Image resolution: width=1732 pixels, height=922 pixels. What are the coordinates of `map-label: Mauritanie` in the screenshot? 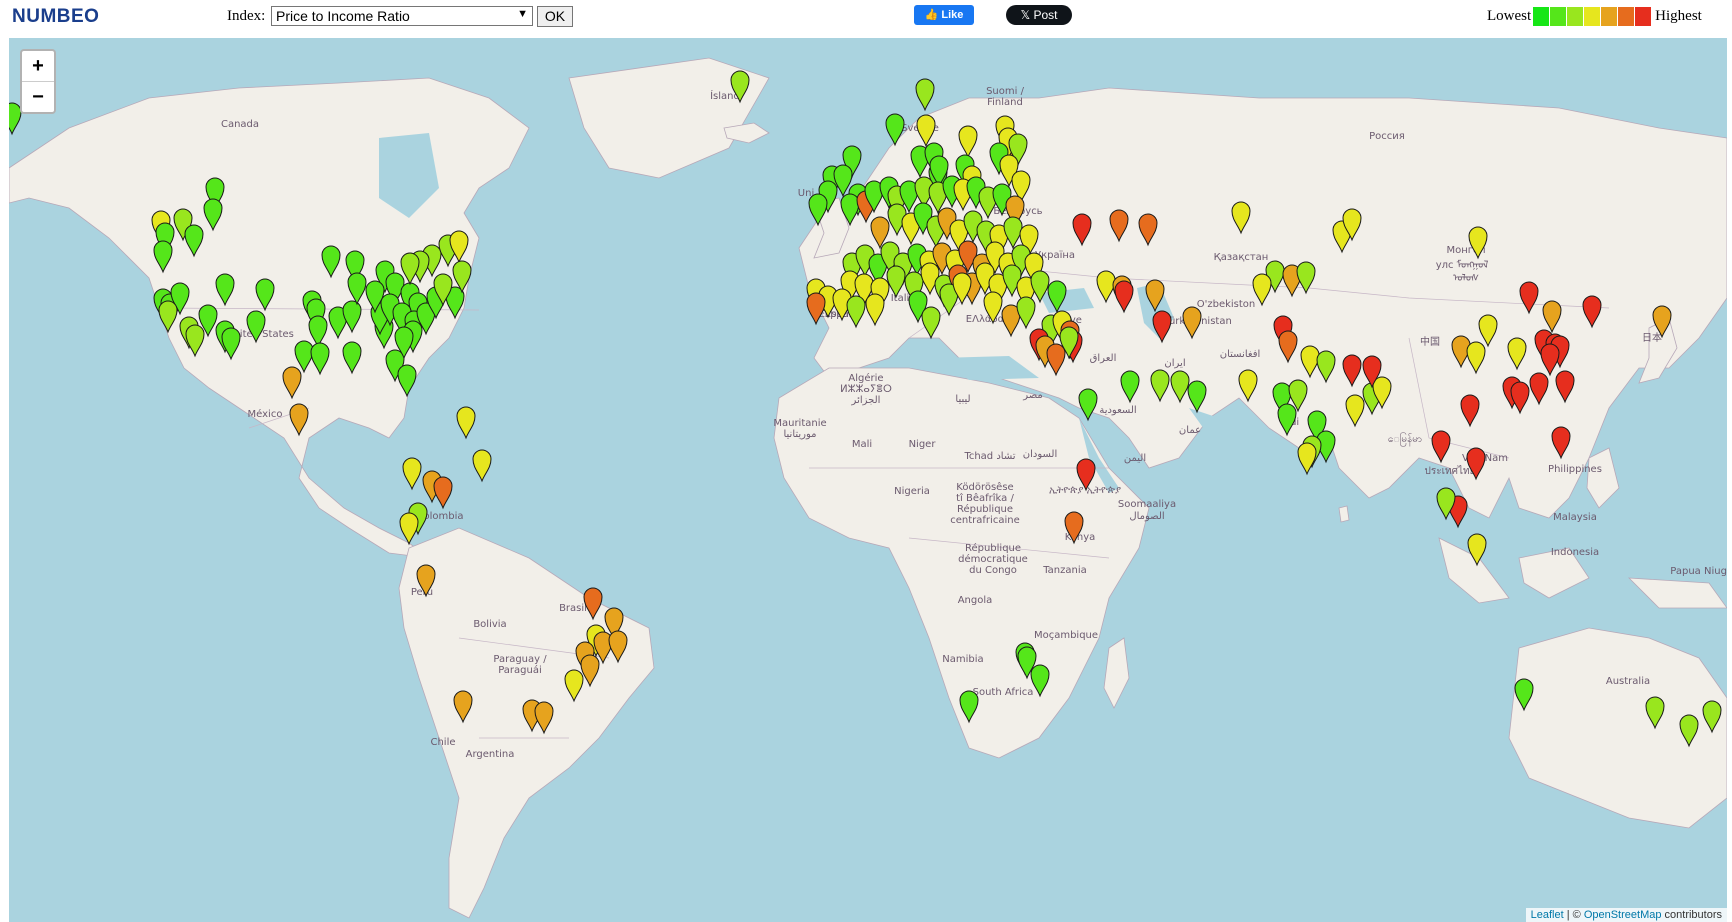 It's located at (799, 423).